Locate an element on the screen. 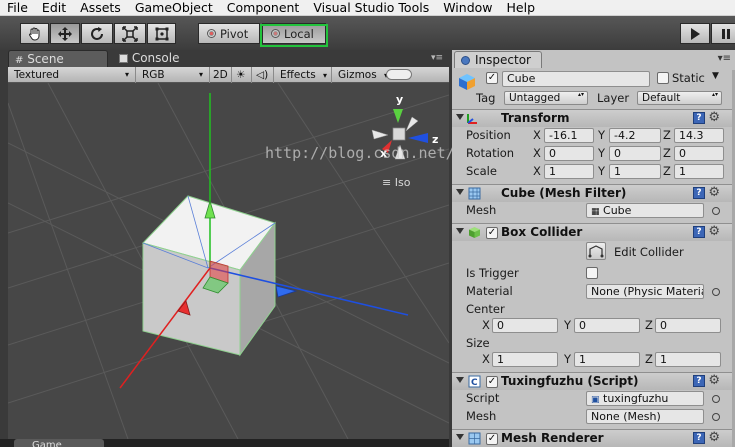 This screenshot has height=447, width=735. rect-tool-button is located at coordinates (161, 33).